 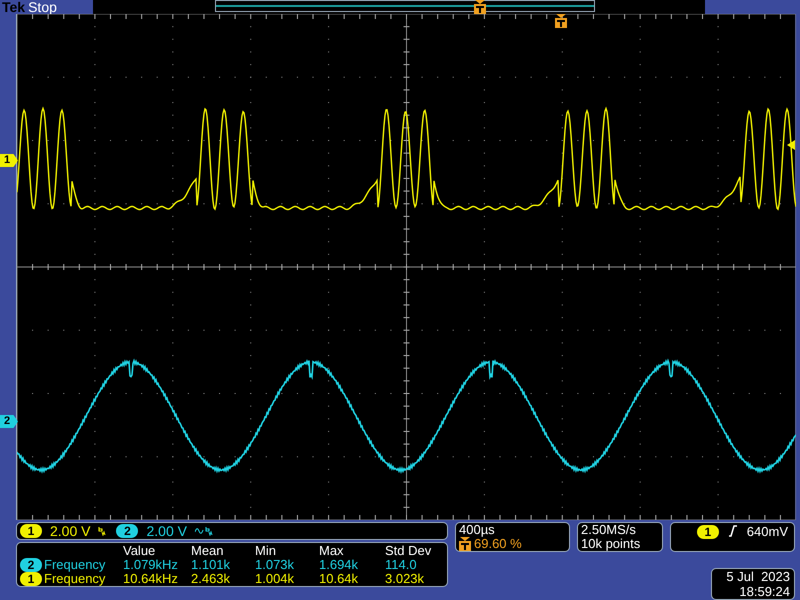 I want to click on measurement-value: 3.023k, so click(x=405, y=579).